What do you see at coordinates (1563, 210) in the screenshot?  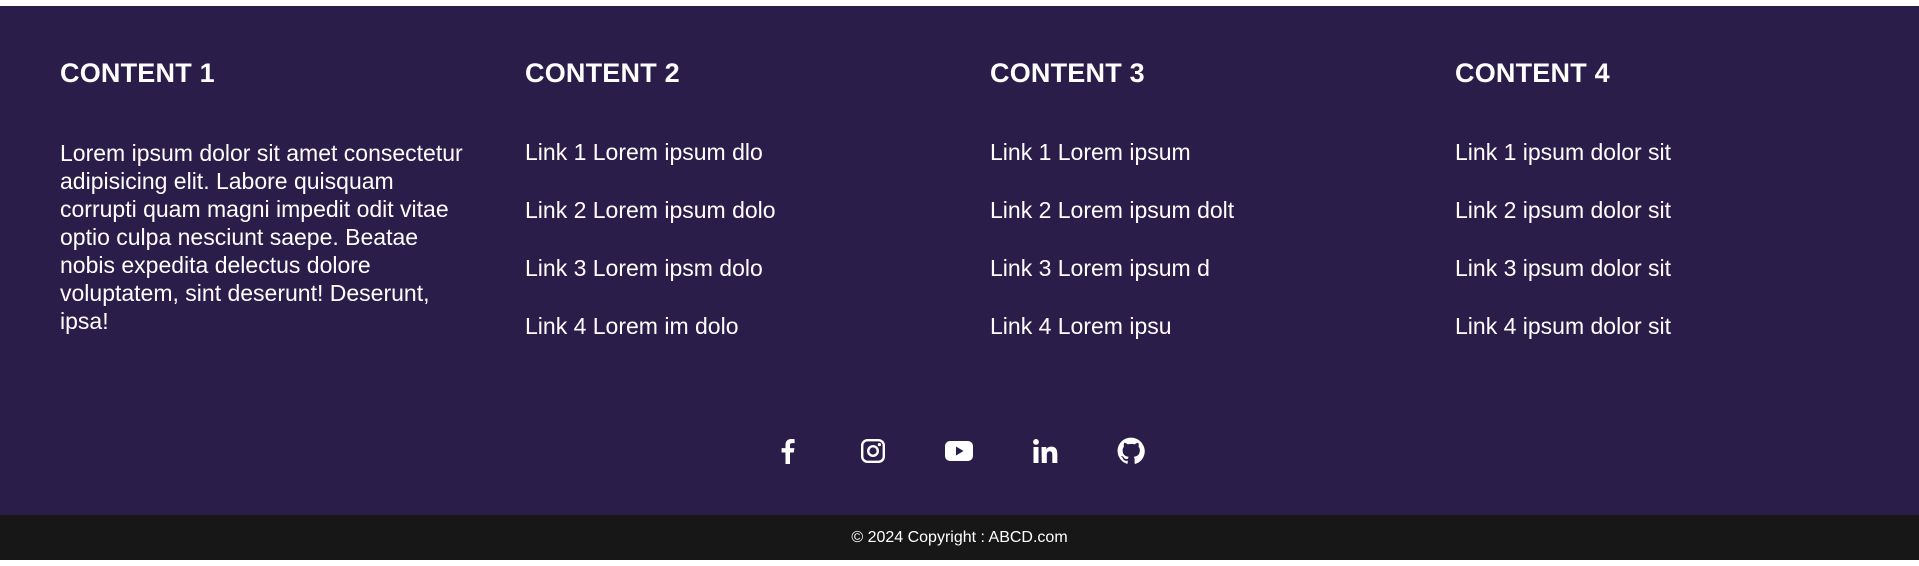 I see `footer-link: Link 2 ipsum dolor sit` at bounding box center [1563, 210].